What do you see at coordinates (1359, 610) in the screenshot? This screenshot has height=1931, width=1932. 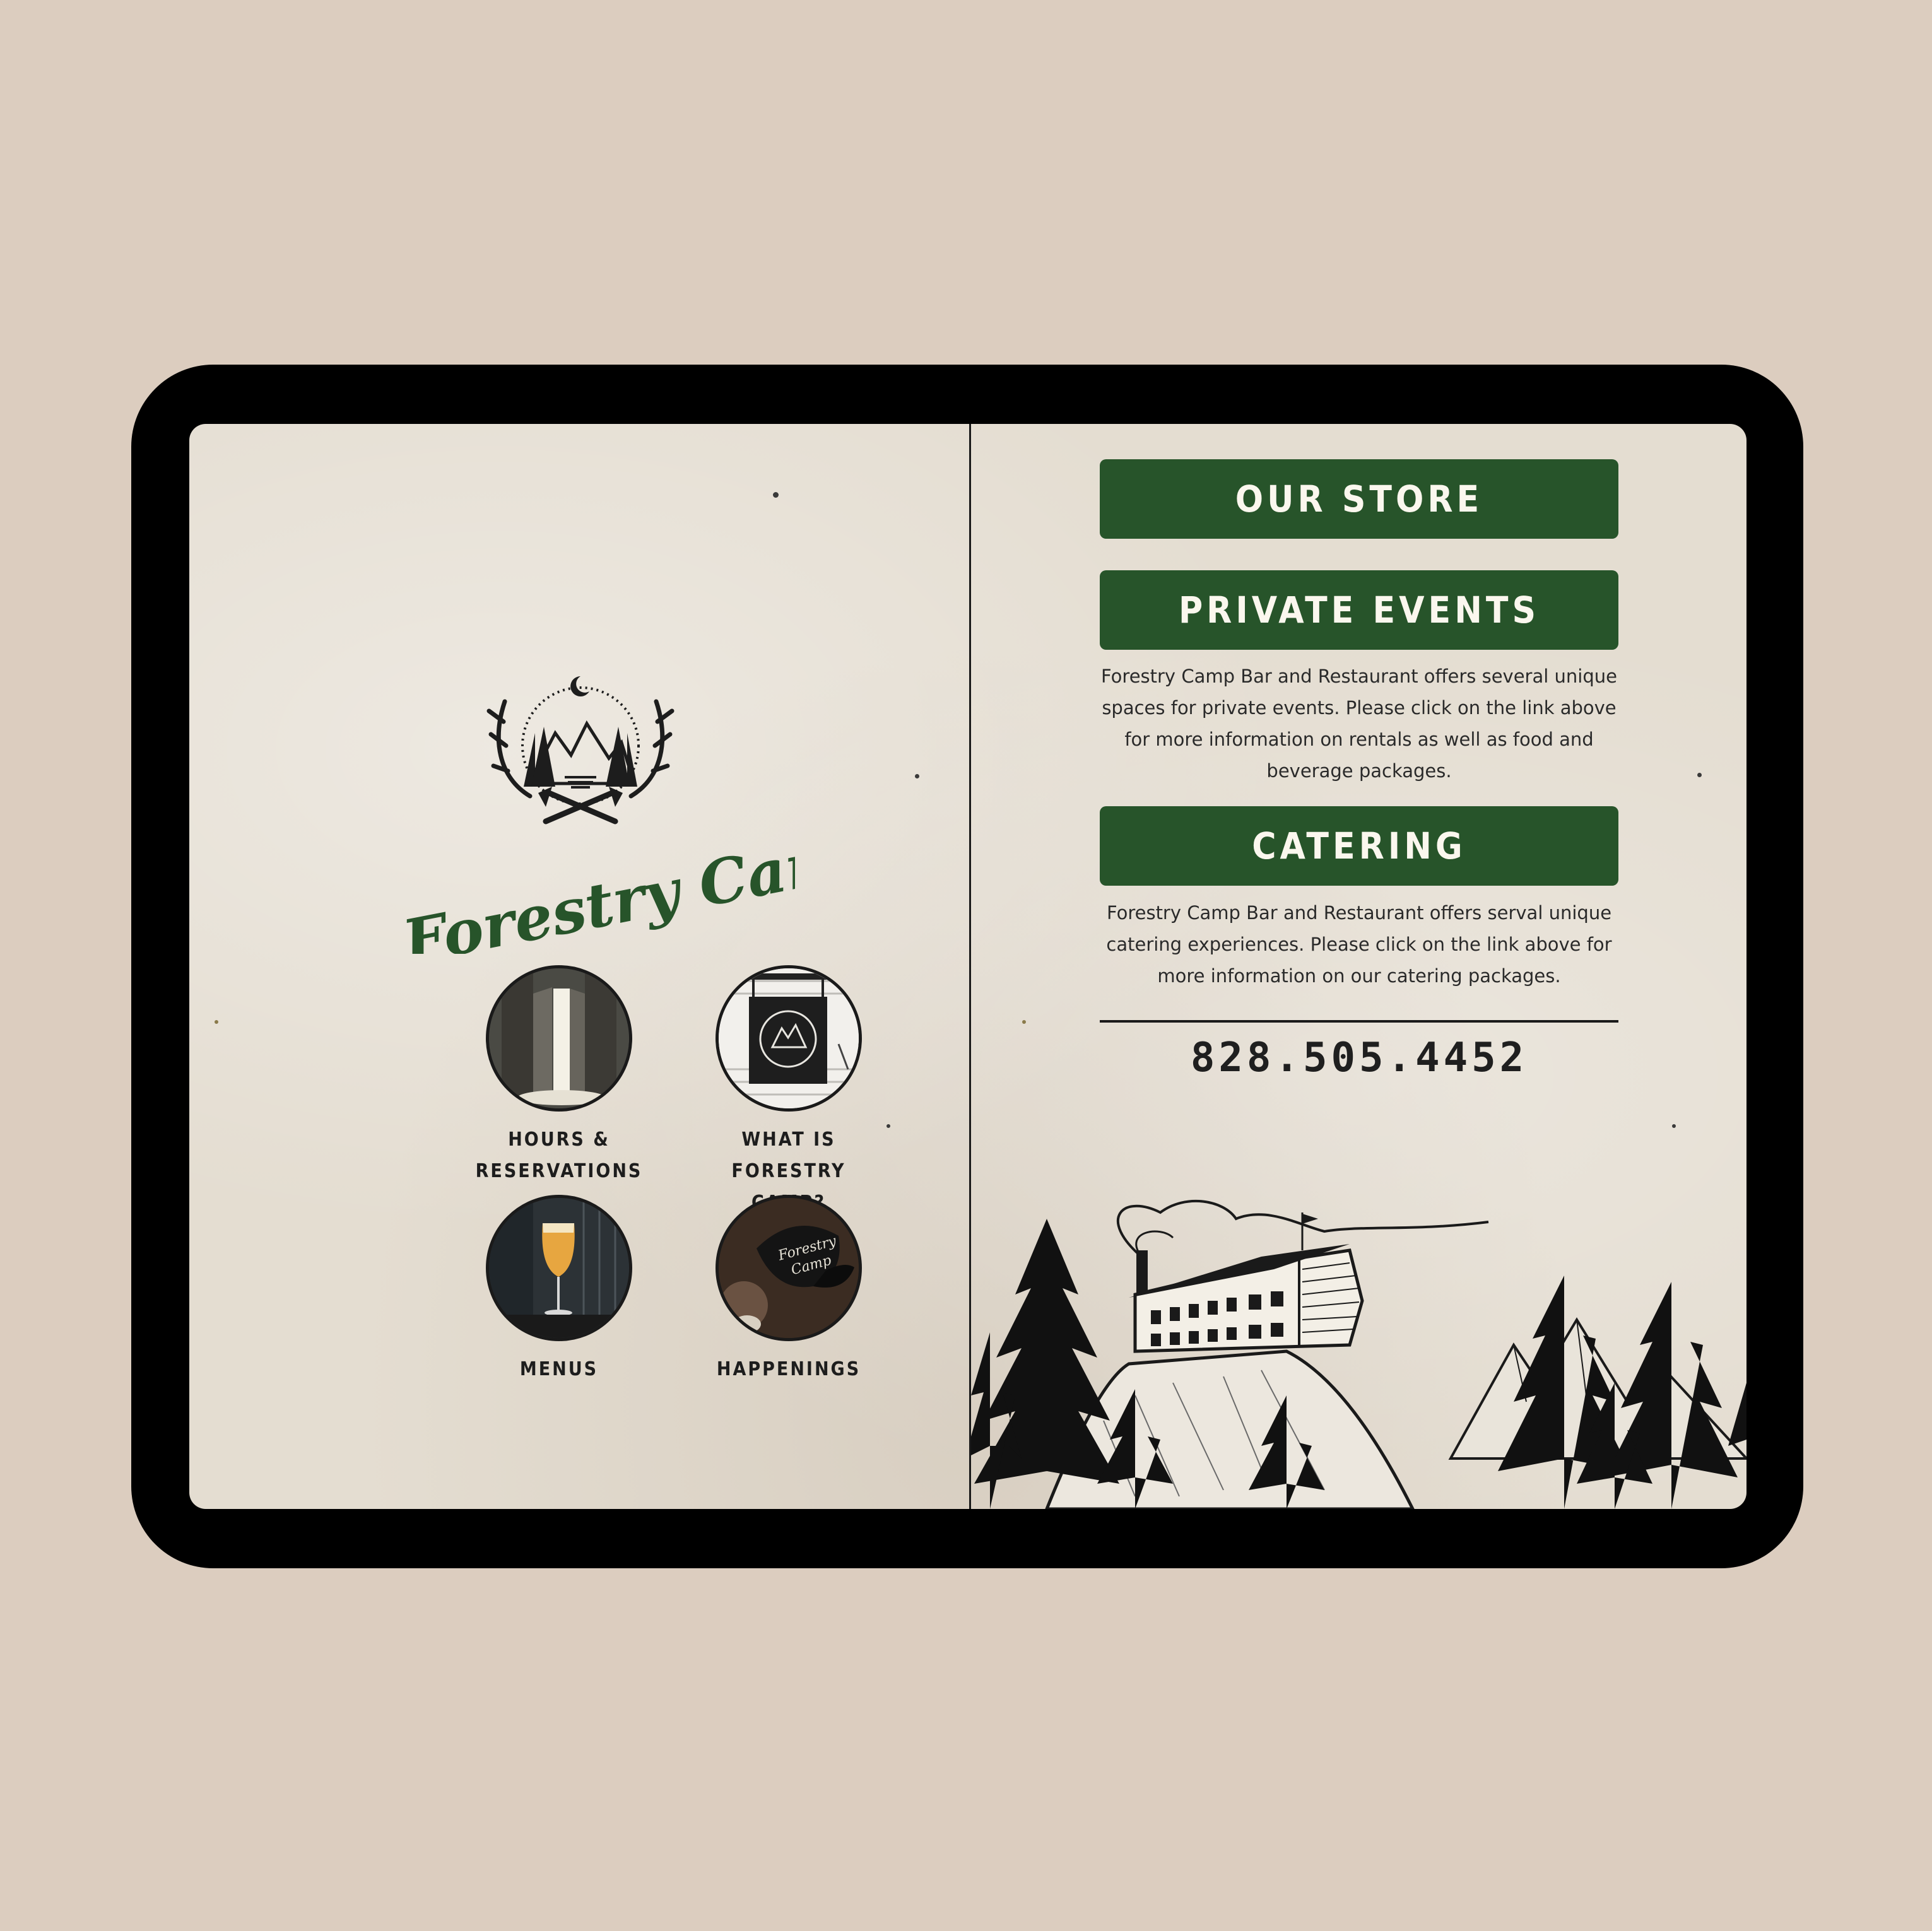 I see `private-events-button: PRIVATE EVENTS` at bounding box center [1359, 610].